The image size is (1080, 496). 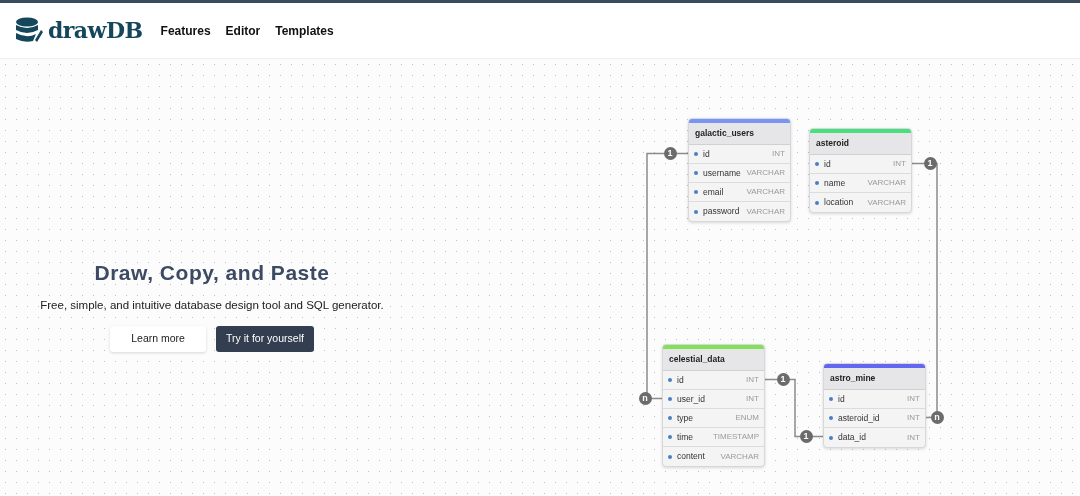 I want to click on nav-link: Editor, so click(x=243, y=30).